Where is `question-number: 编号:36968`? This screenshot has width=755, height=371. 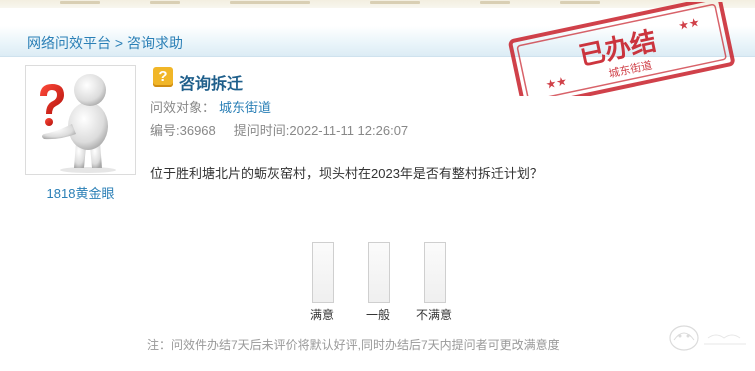
question-number: 编号:36968 is located at coordinates (183, 130).